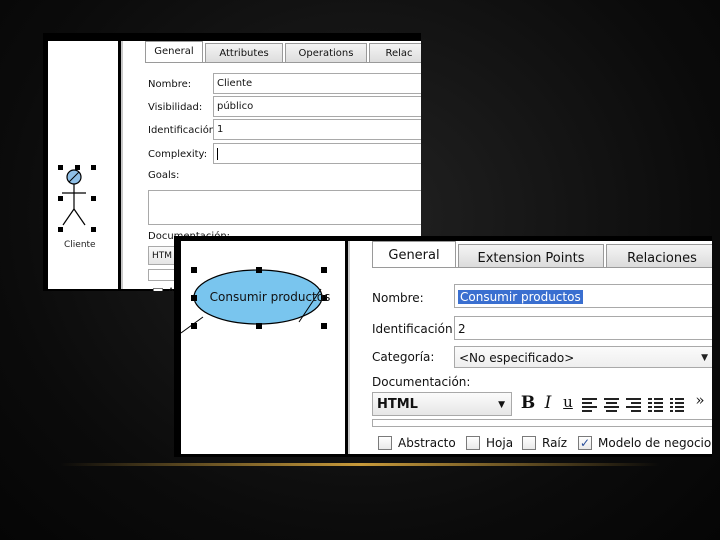  Describe the element at coordinates (421, 382) in the screenshot. I see `documentation-label: Documentación:` at that location.